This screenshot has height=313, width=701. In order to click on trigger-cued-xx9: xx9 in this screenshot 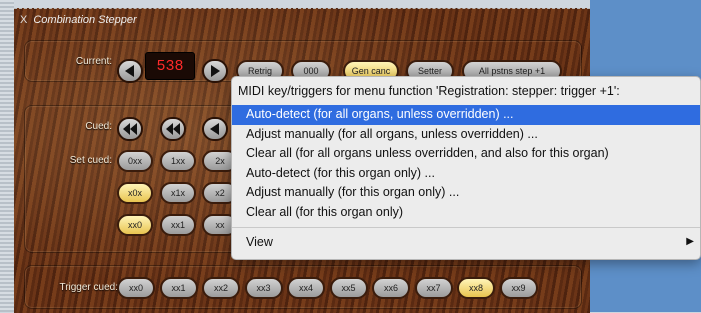, I will do `click(518, 288)`.